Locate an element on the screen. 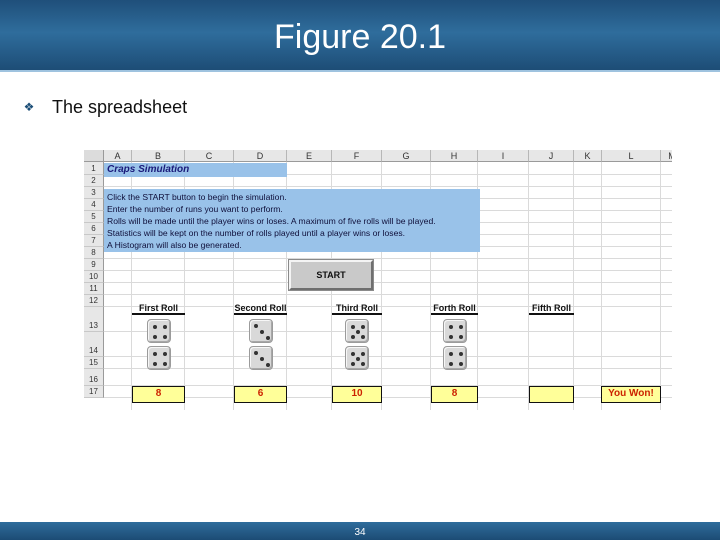 This screenshot has width=720, height=540. column-header: J is located at coordinates (551, 156).